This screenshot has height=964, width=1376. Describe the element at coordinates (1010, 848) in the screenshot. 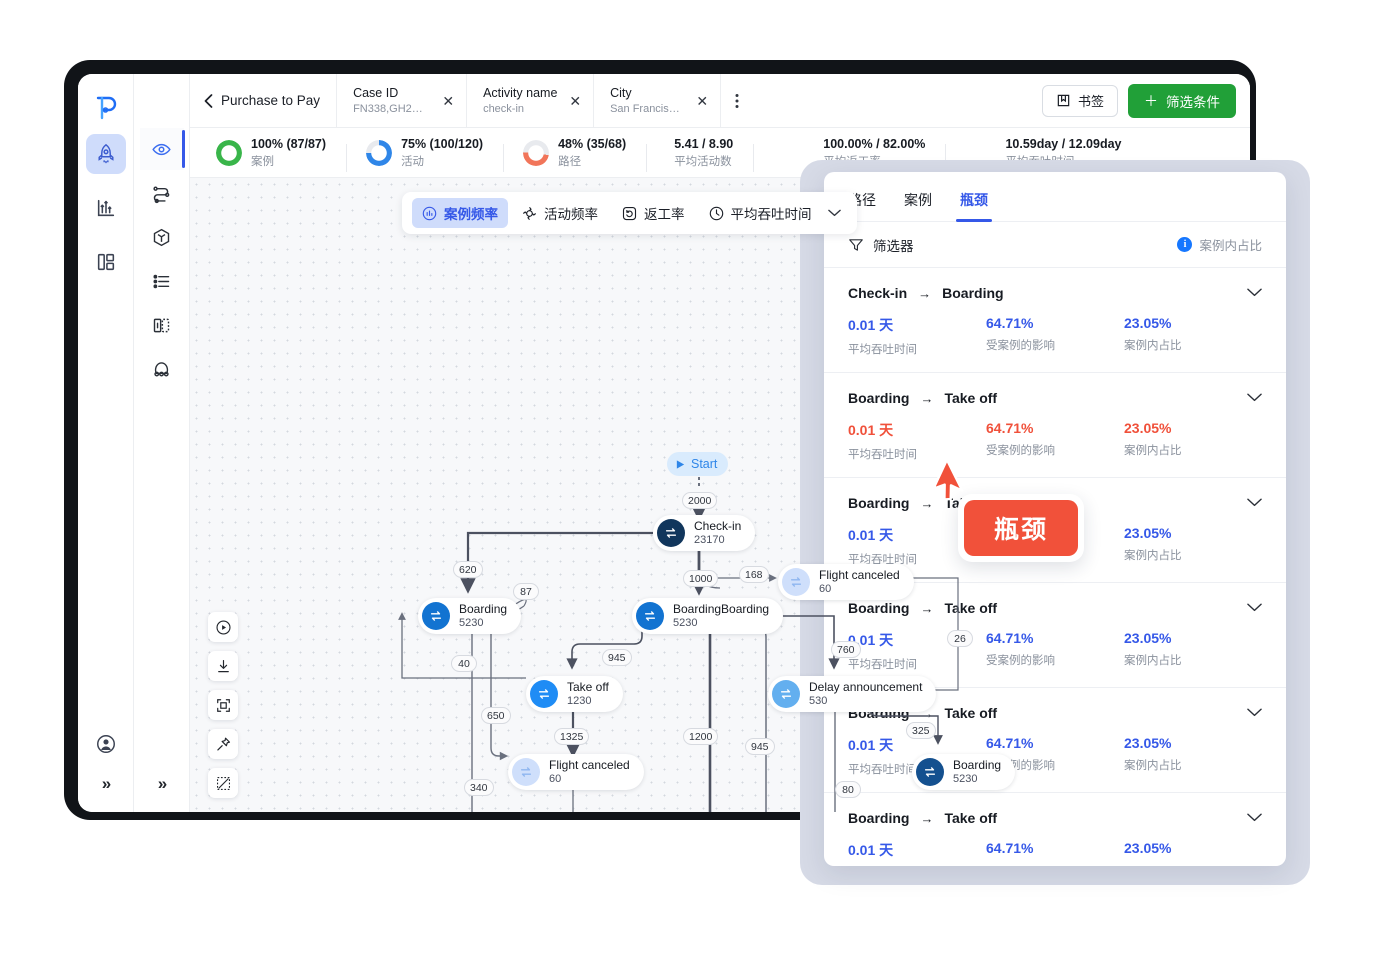

I see `metric-value: 64.71%` at that location.